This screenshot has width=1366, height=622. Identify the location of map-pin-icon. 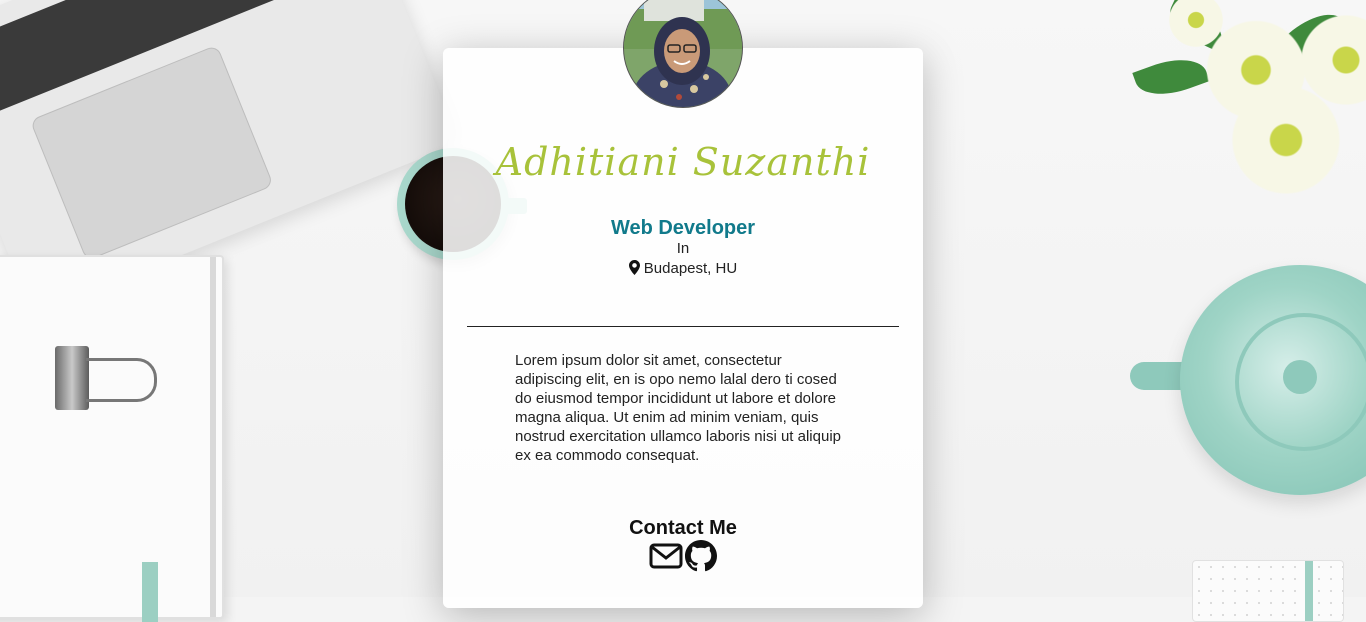
(634, 269).